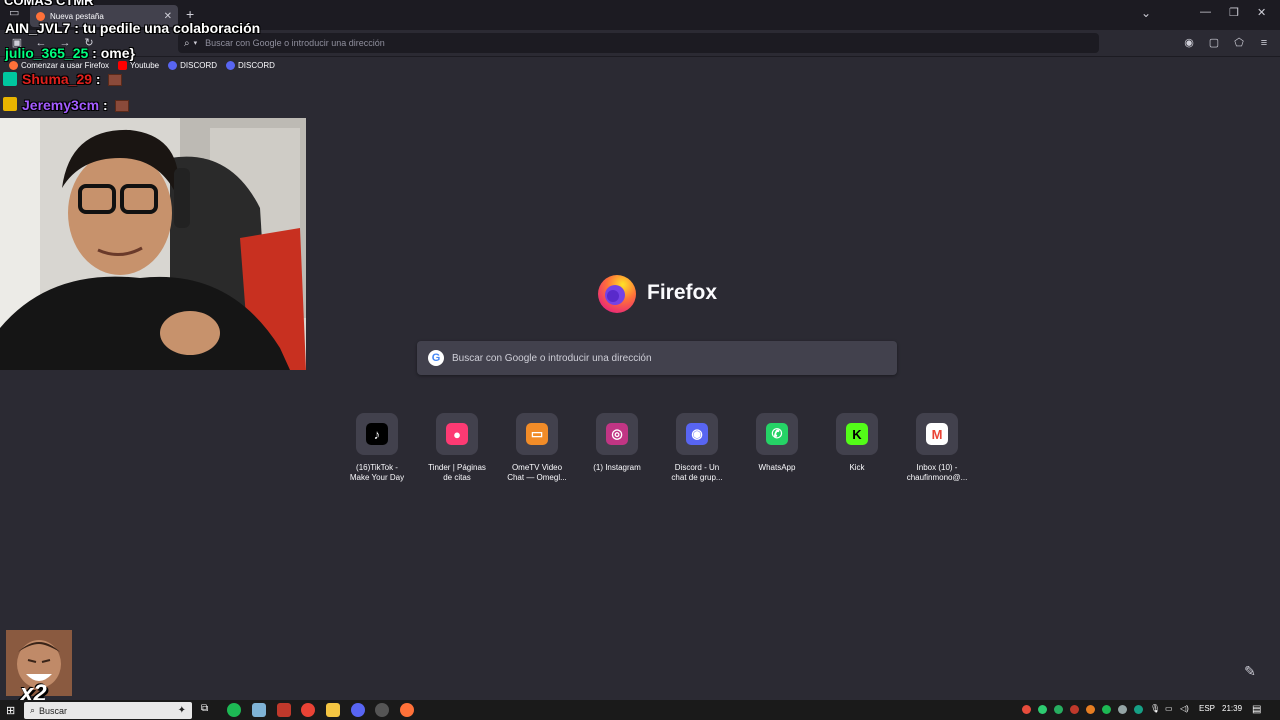 This screenshot has height=720, width=1280. What do you see at coordinates (181, 710) in the screenshot?
I see `sparkle-icon: ✦` at bounding box center [181, 710].